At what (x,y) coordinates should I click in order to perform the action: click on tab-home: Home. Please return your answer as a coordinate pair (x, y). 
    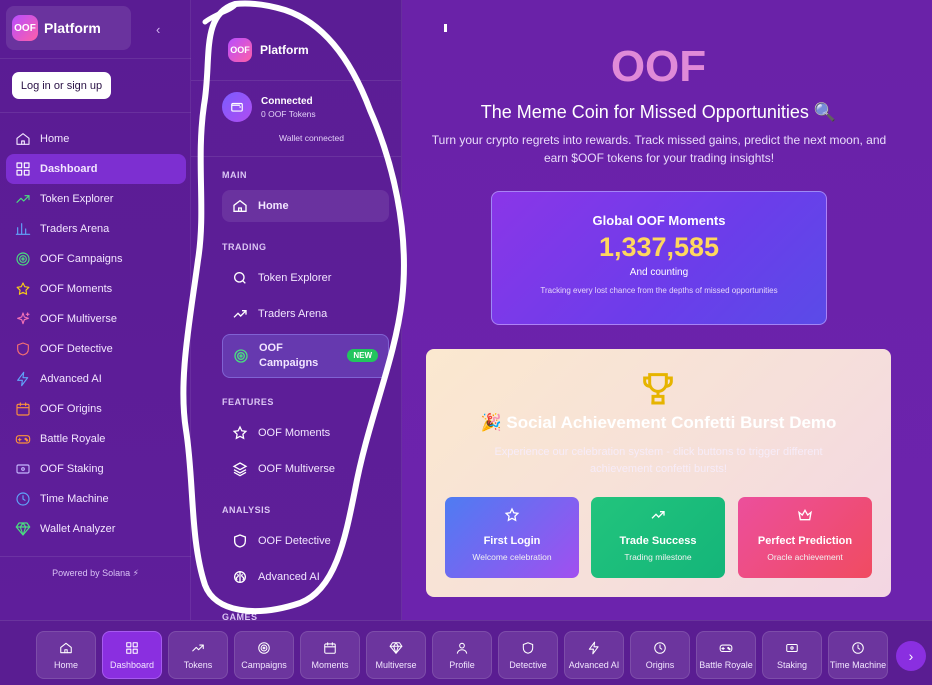
    Looking at the image, I should click on (66, 655).